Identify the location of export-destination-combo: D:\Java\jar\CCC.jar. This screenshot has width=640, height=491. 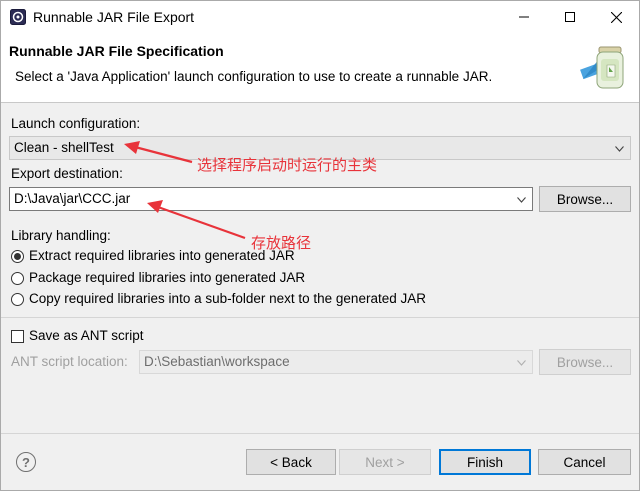
(271, 199).